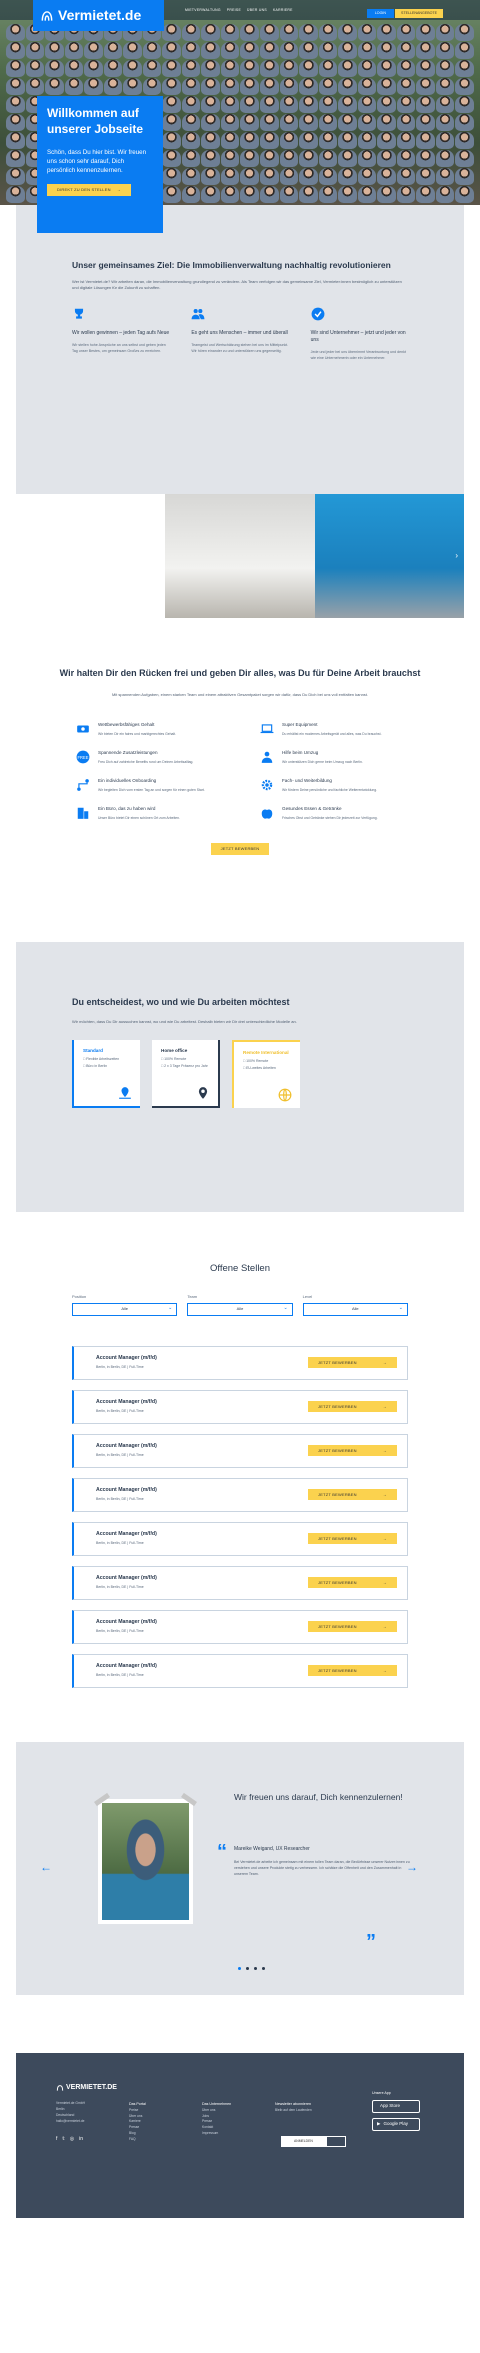  I want to click on testimonial-next-icon: →, so click(412, 1867).